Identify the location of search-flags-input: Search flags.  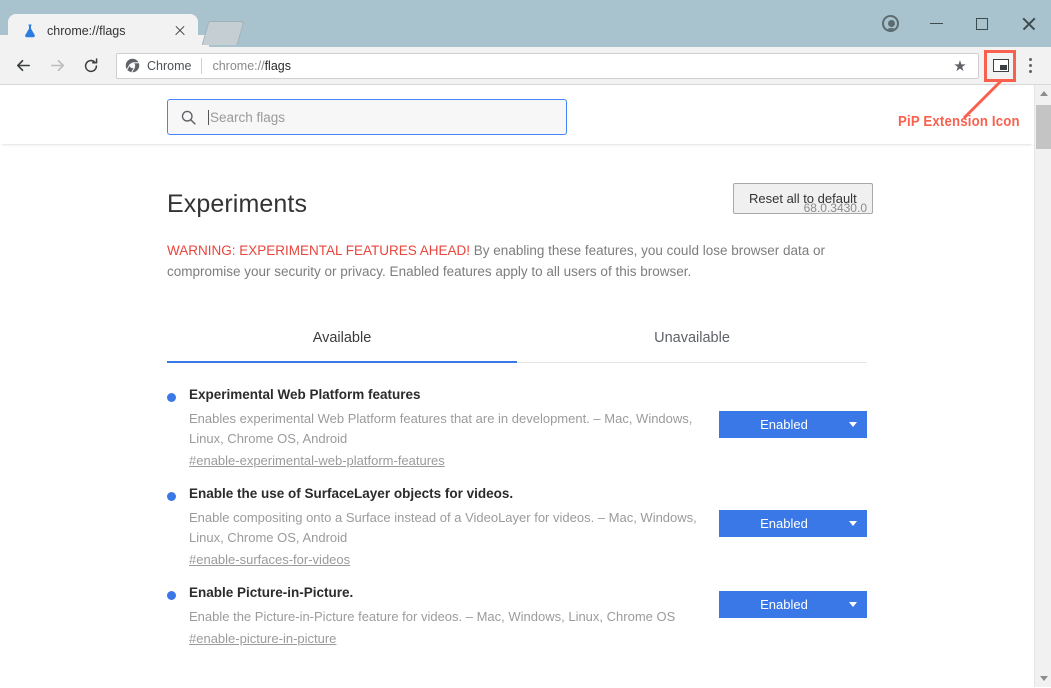
(367, 117).